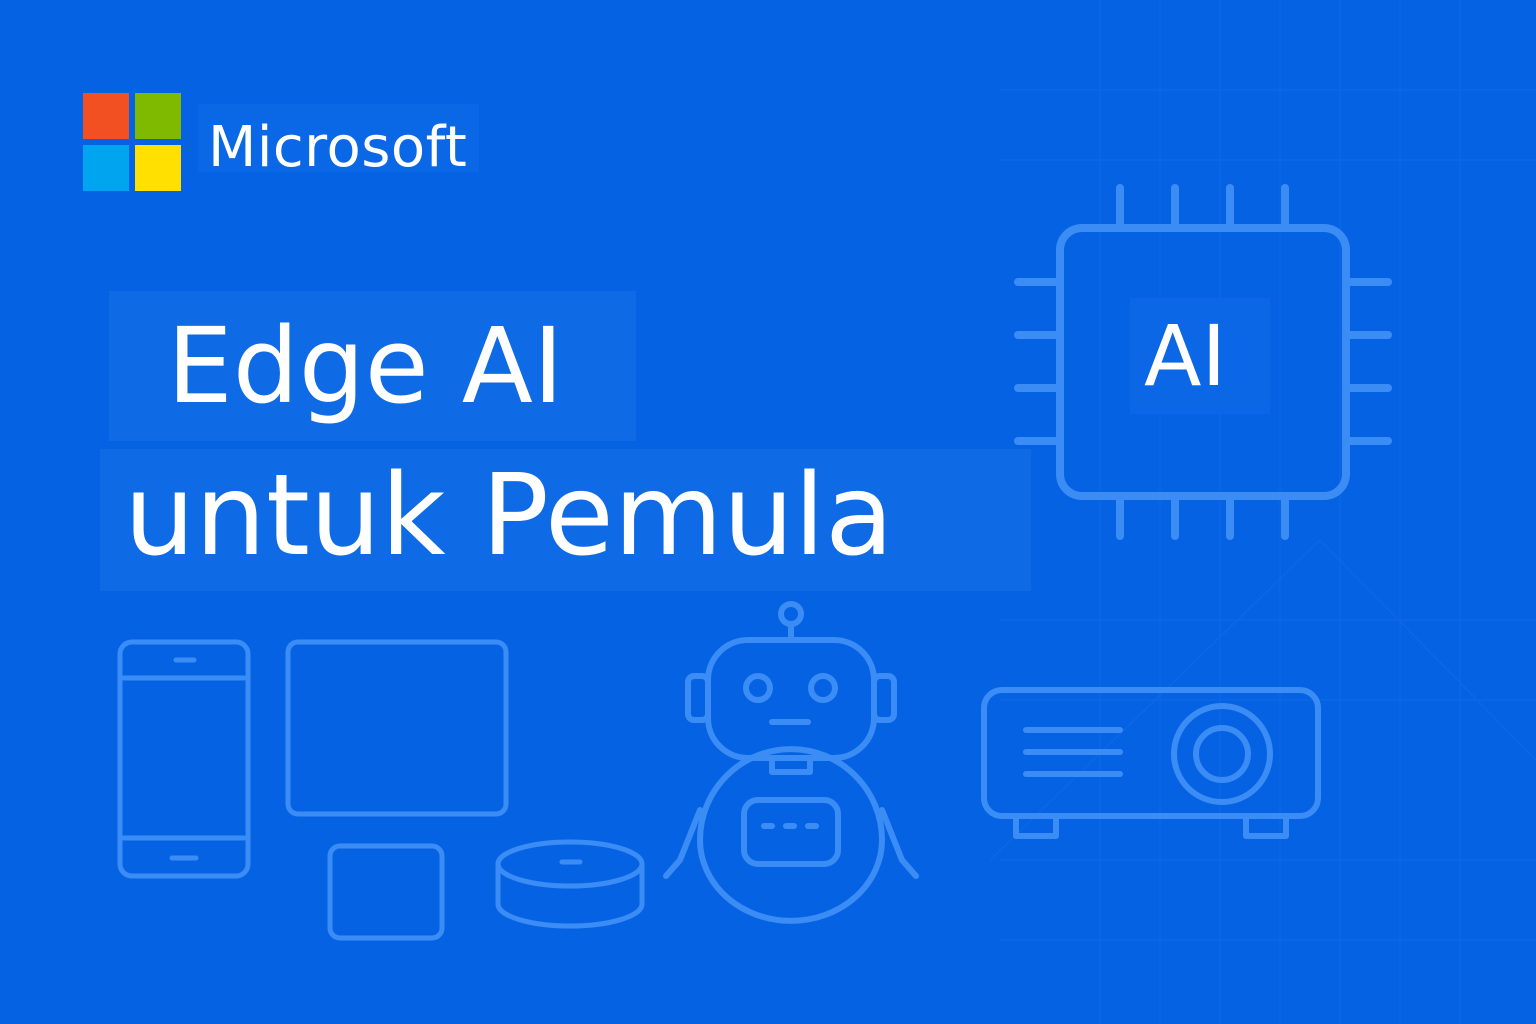  Describe the element at coordinates (397, 728) in the screenshot. I see `tablet-icon` at that location.